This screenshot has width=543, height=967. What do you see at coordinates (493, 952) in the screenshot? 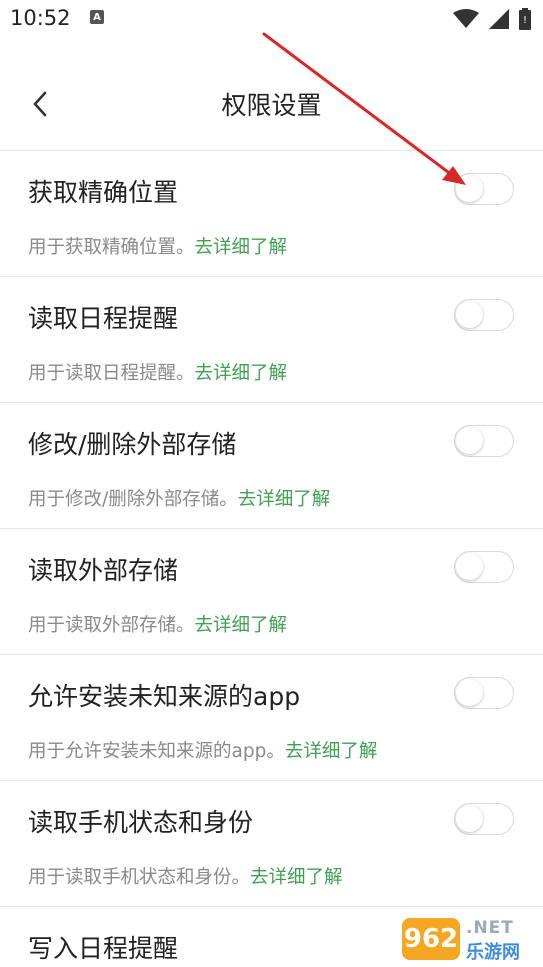
I see `watermark-site: 乐游网` at bounding box center [493, 952].